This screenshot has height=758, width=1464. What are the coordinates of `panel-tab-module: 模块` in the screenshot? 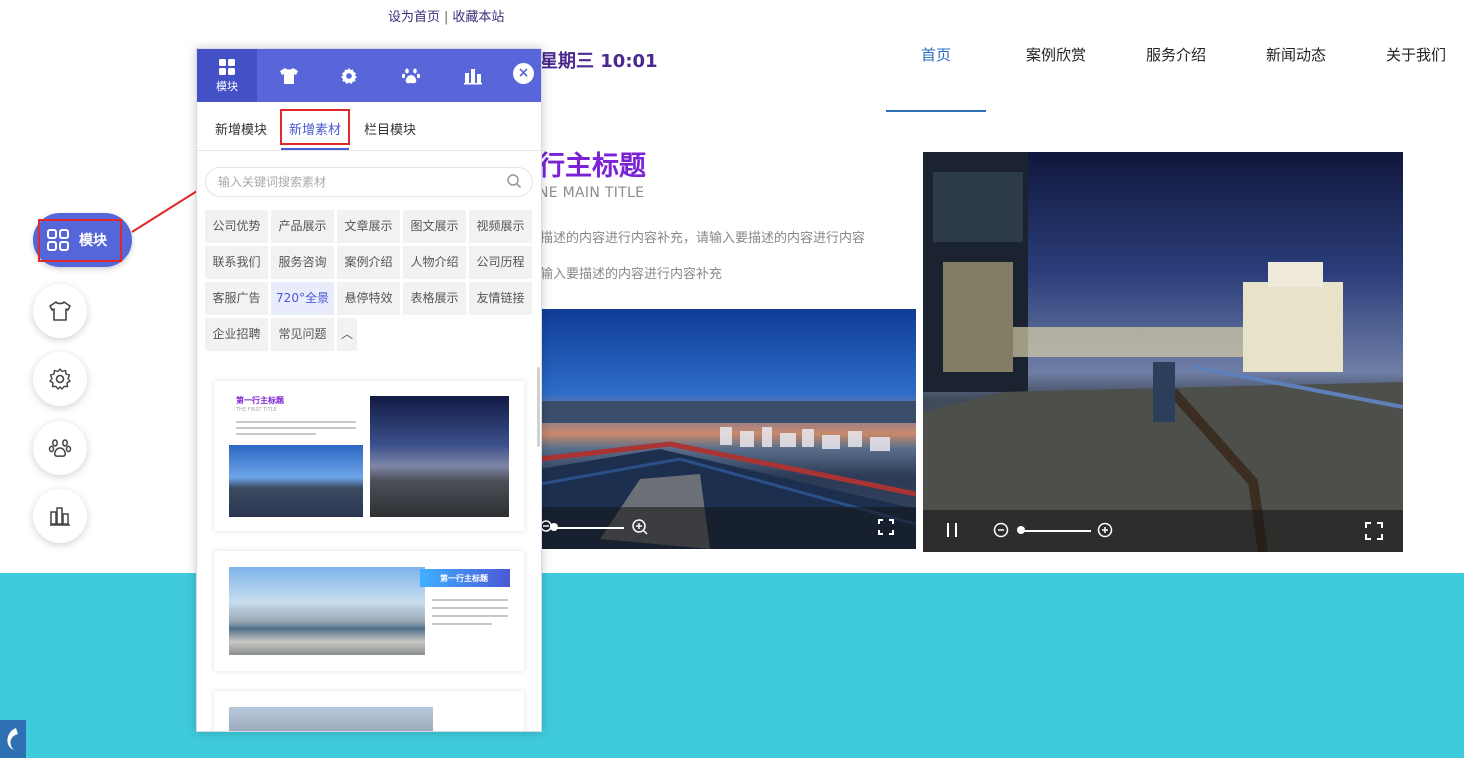 It's located at (227, 75).